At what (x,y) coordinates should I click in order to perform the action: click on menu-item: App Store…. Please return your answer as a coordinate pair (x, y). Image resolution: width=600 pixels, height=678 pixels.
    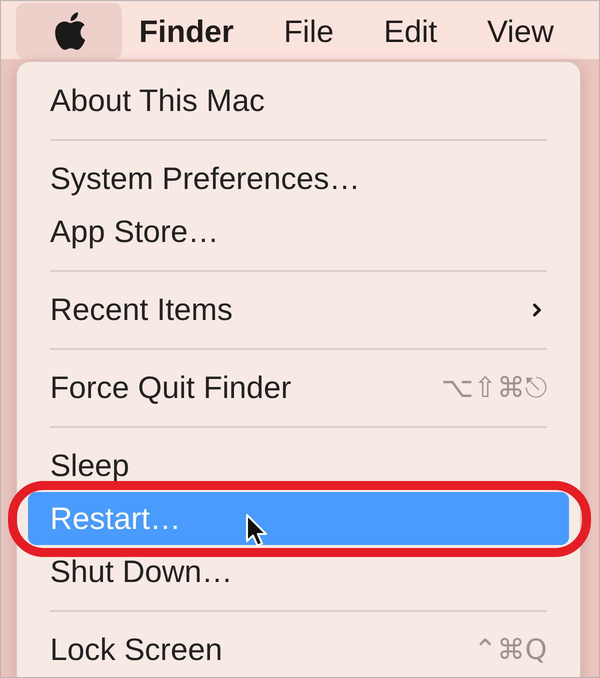
    Looking at the image, I should click on (298, 231).